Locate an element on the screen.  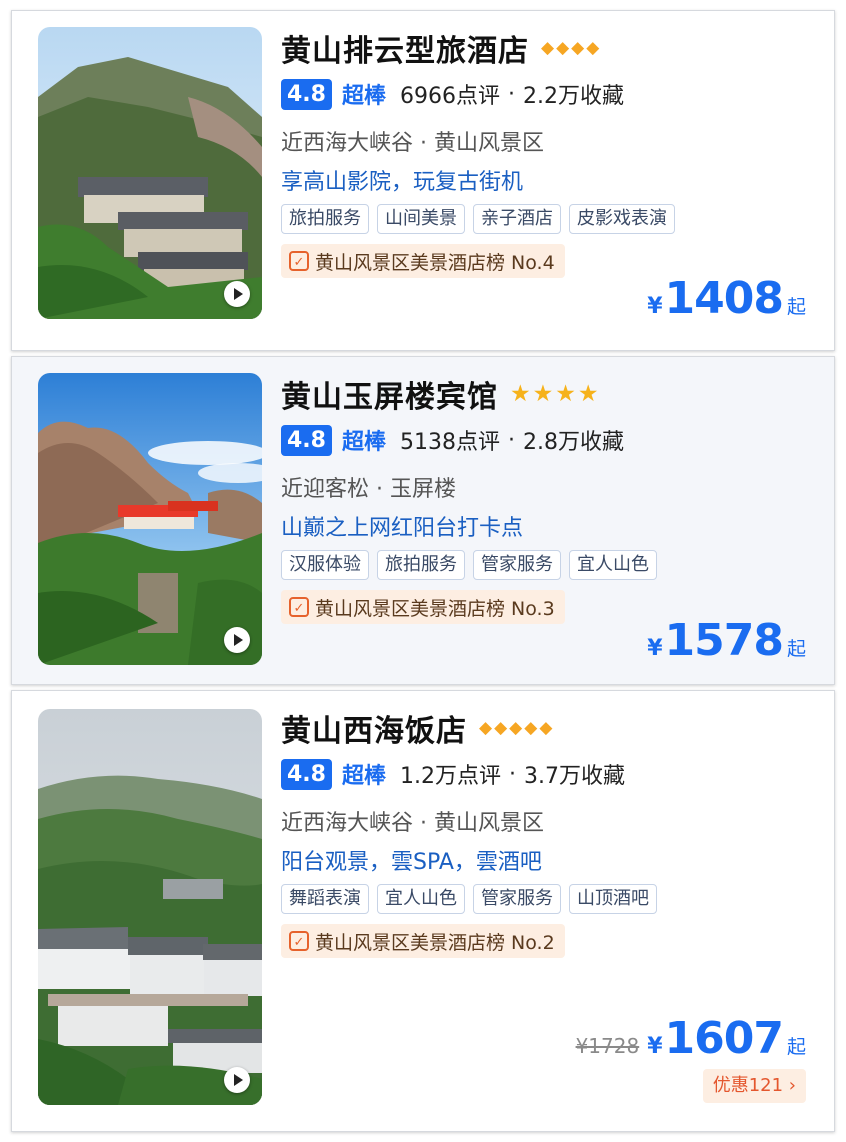
ranking-badge: ✓ 黄山风景区美景酒店榜 No.4 is located at coordinates (423, 261).